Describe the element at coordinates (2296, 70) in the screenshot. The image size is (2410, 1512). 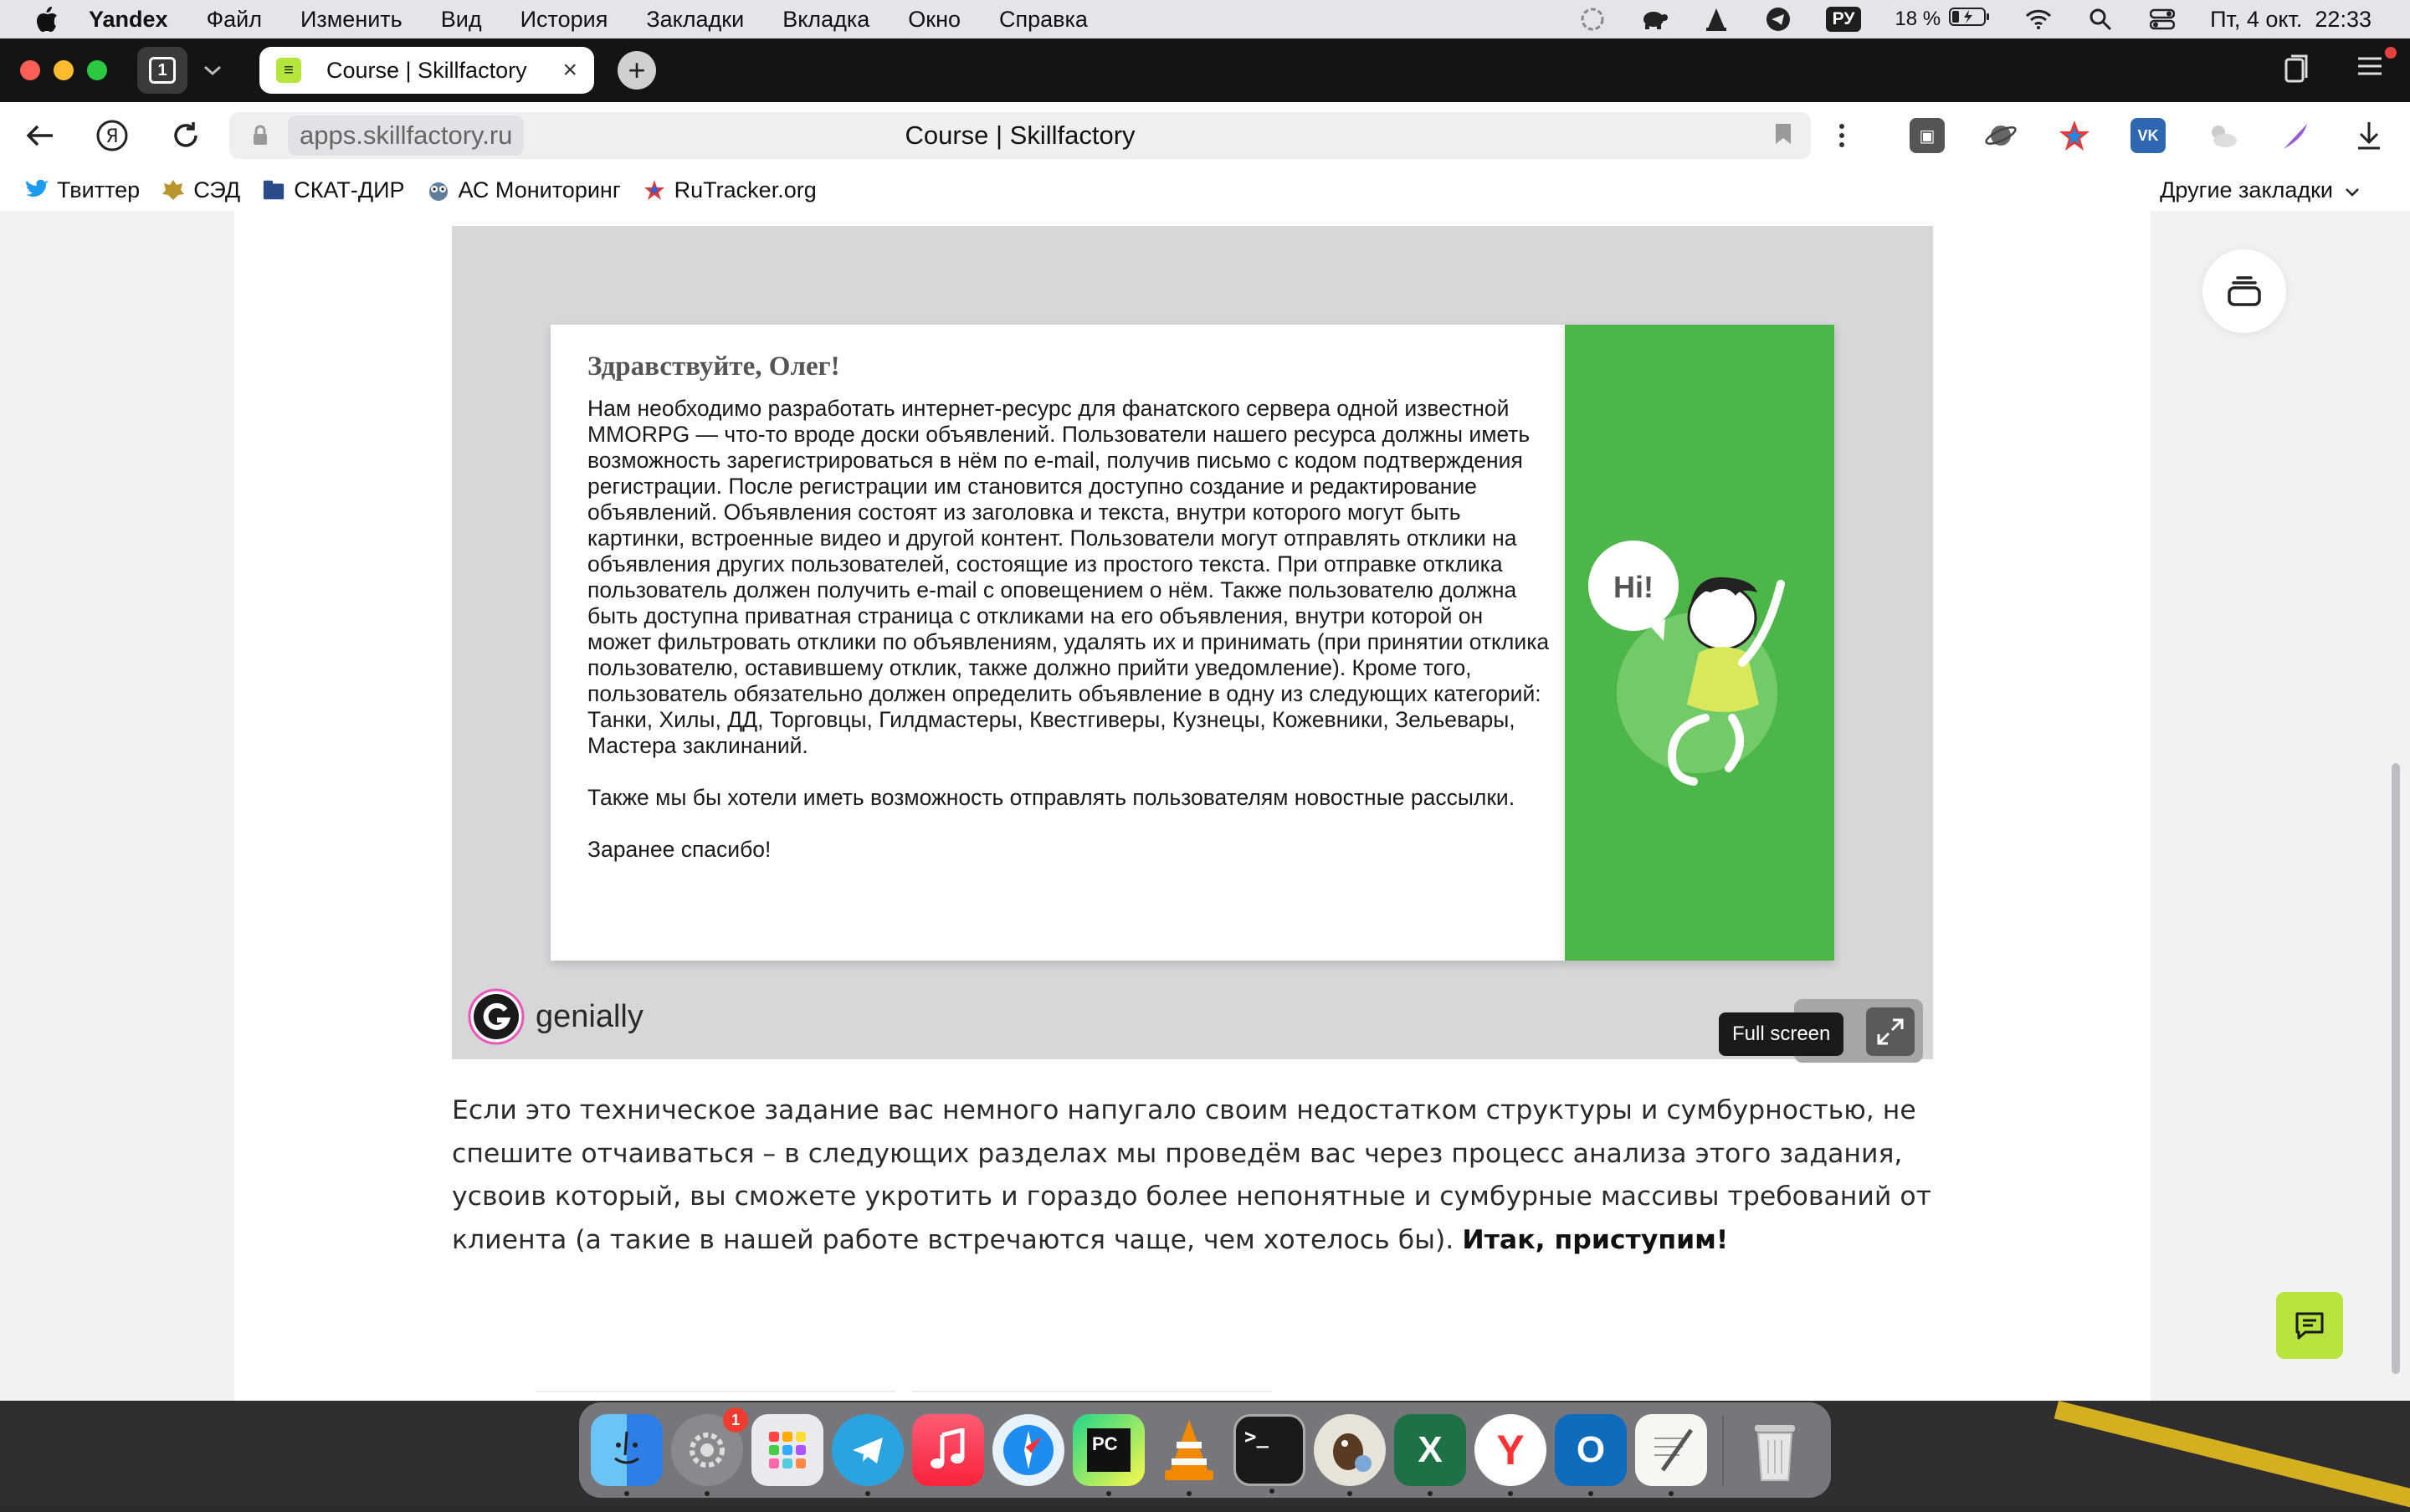
I see `bookmarks-panel-icon` at that location.